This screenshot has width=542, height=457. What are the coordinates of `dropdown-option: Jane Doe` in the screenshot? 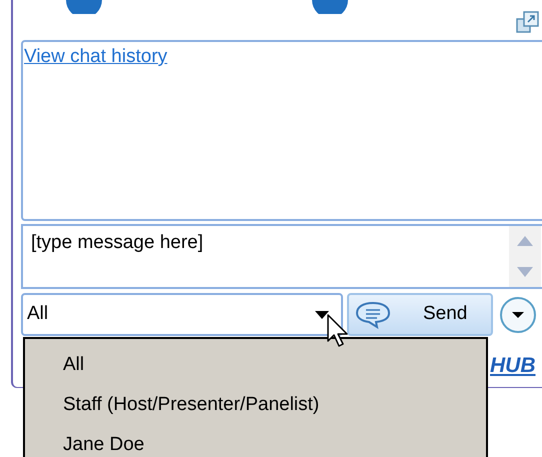 It's located at (255, 441).